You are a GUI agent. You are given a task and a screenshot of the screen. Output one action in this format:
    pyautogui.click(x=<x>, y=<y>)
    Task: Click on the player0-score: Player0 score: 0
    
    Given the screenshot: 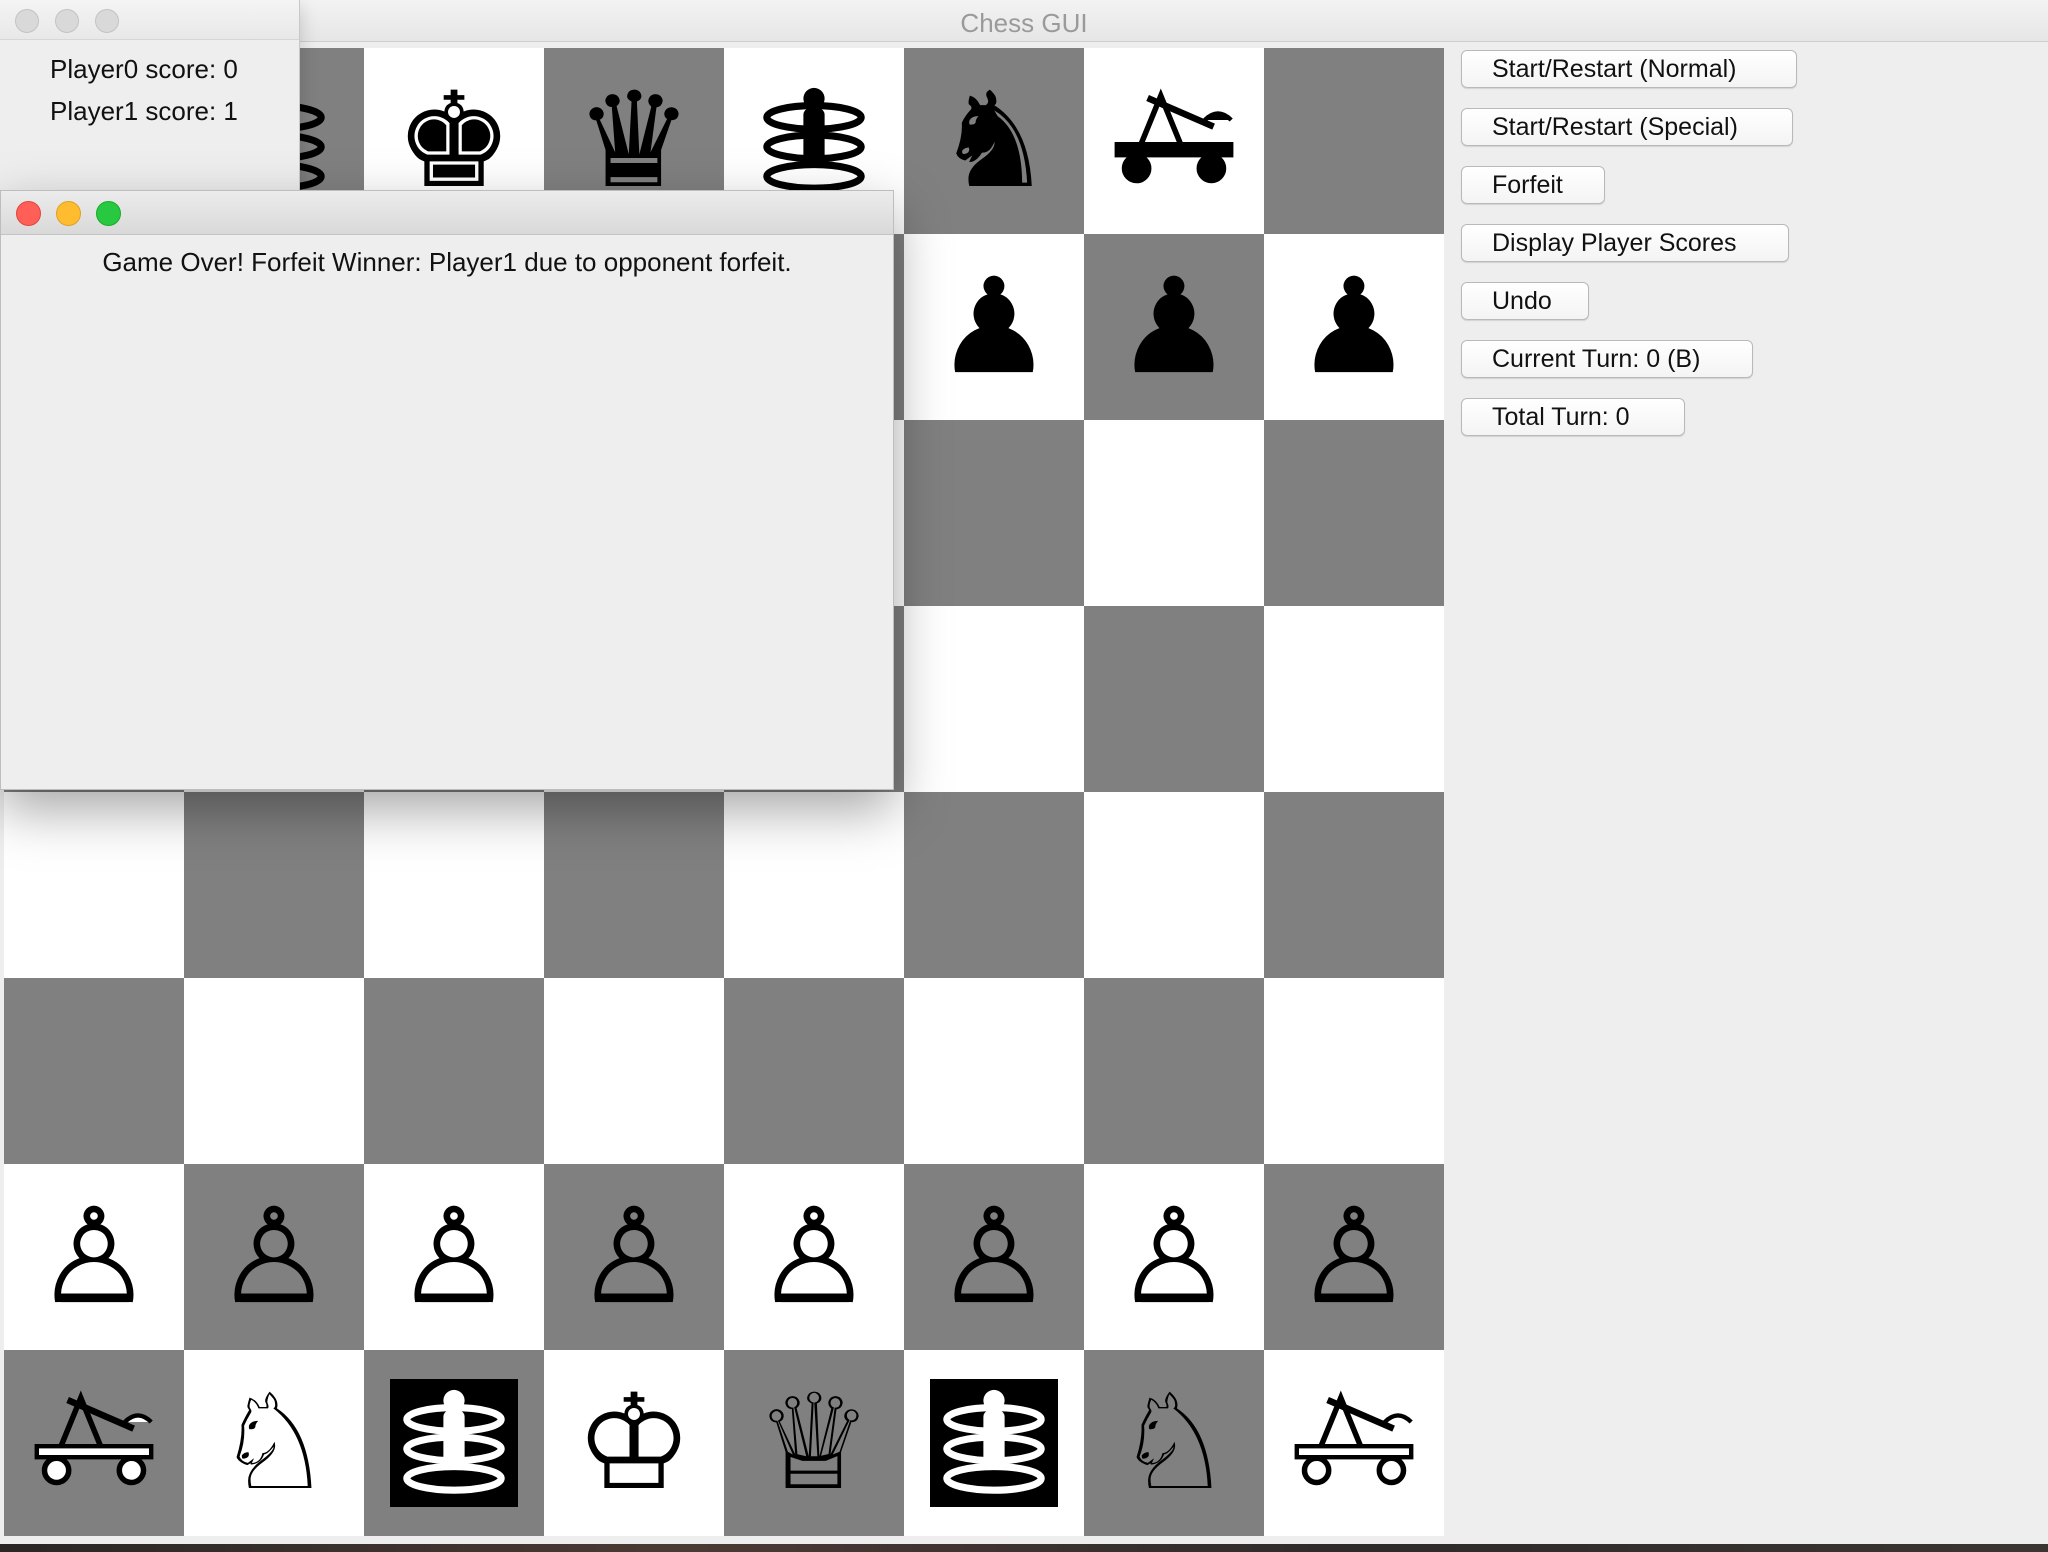 What is the action you would take?
    pyautogui.click(x=144, y=69)
    